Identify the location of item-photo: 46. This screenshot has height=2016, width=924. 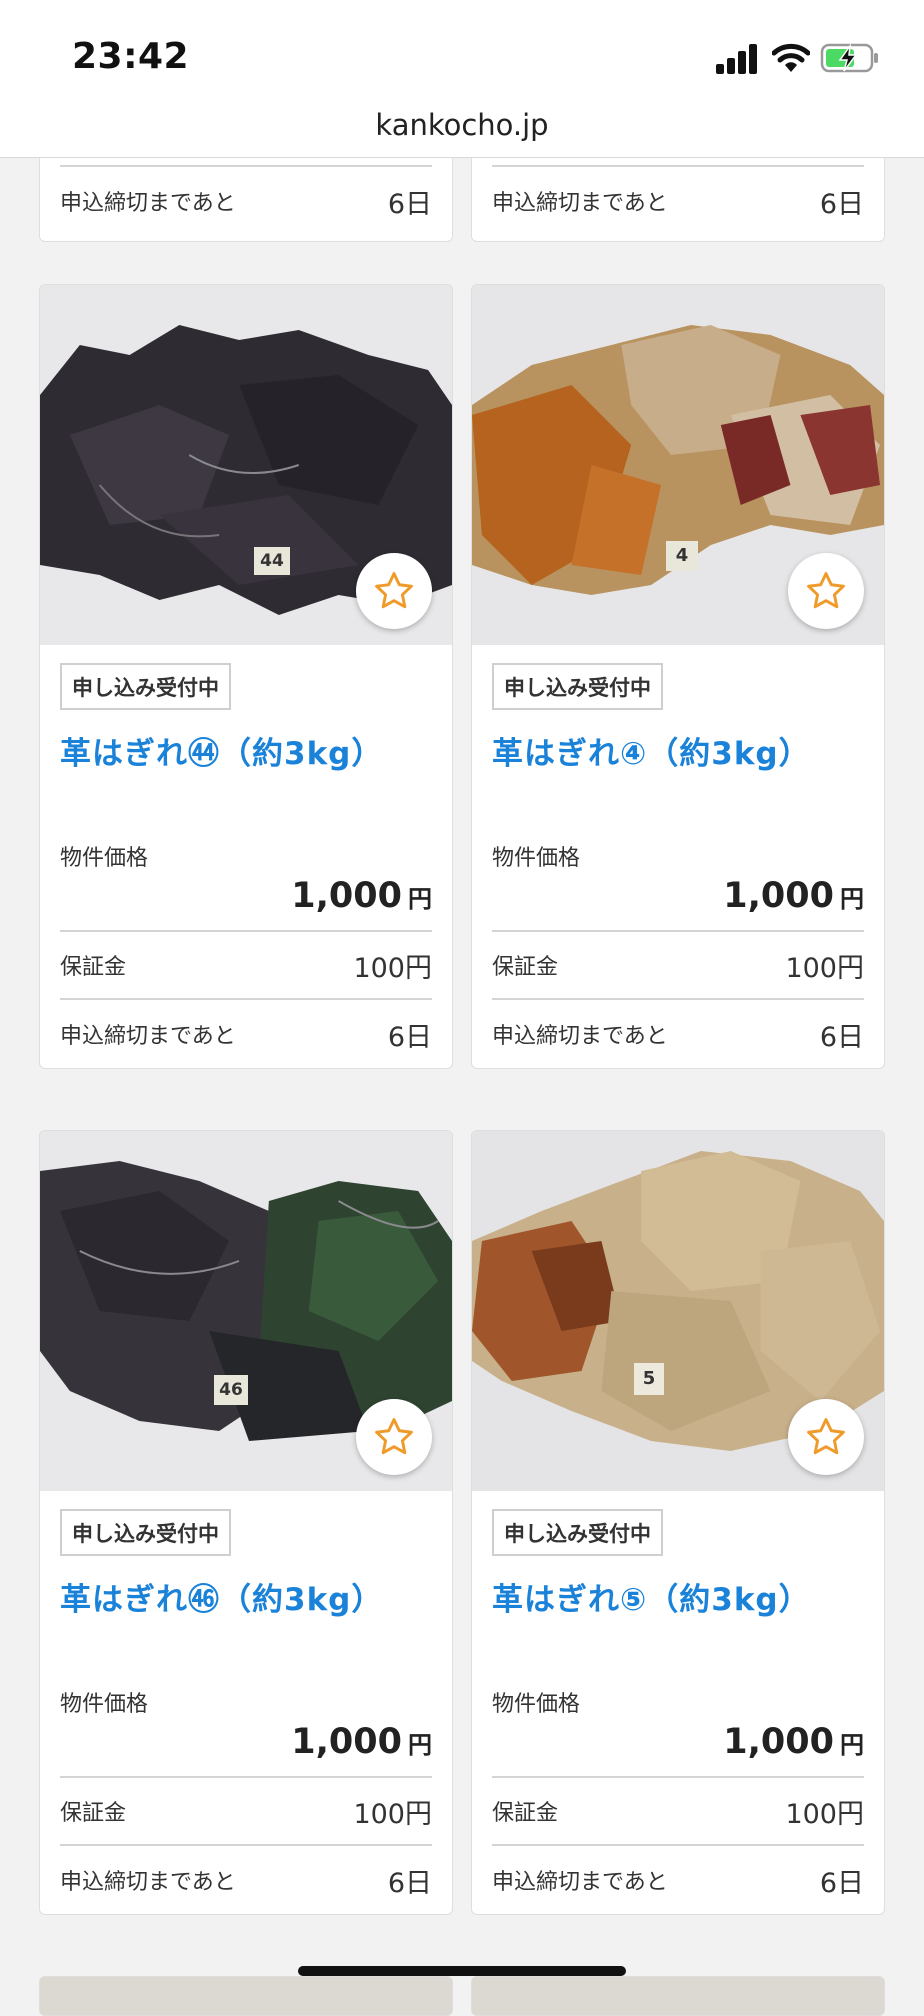
(246, 1311).